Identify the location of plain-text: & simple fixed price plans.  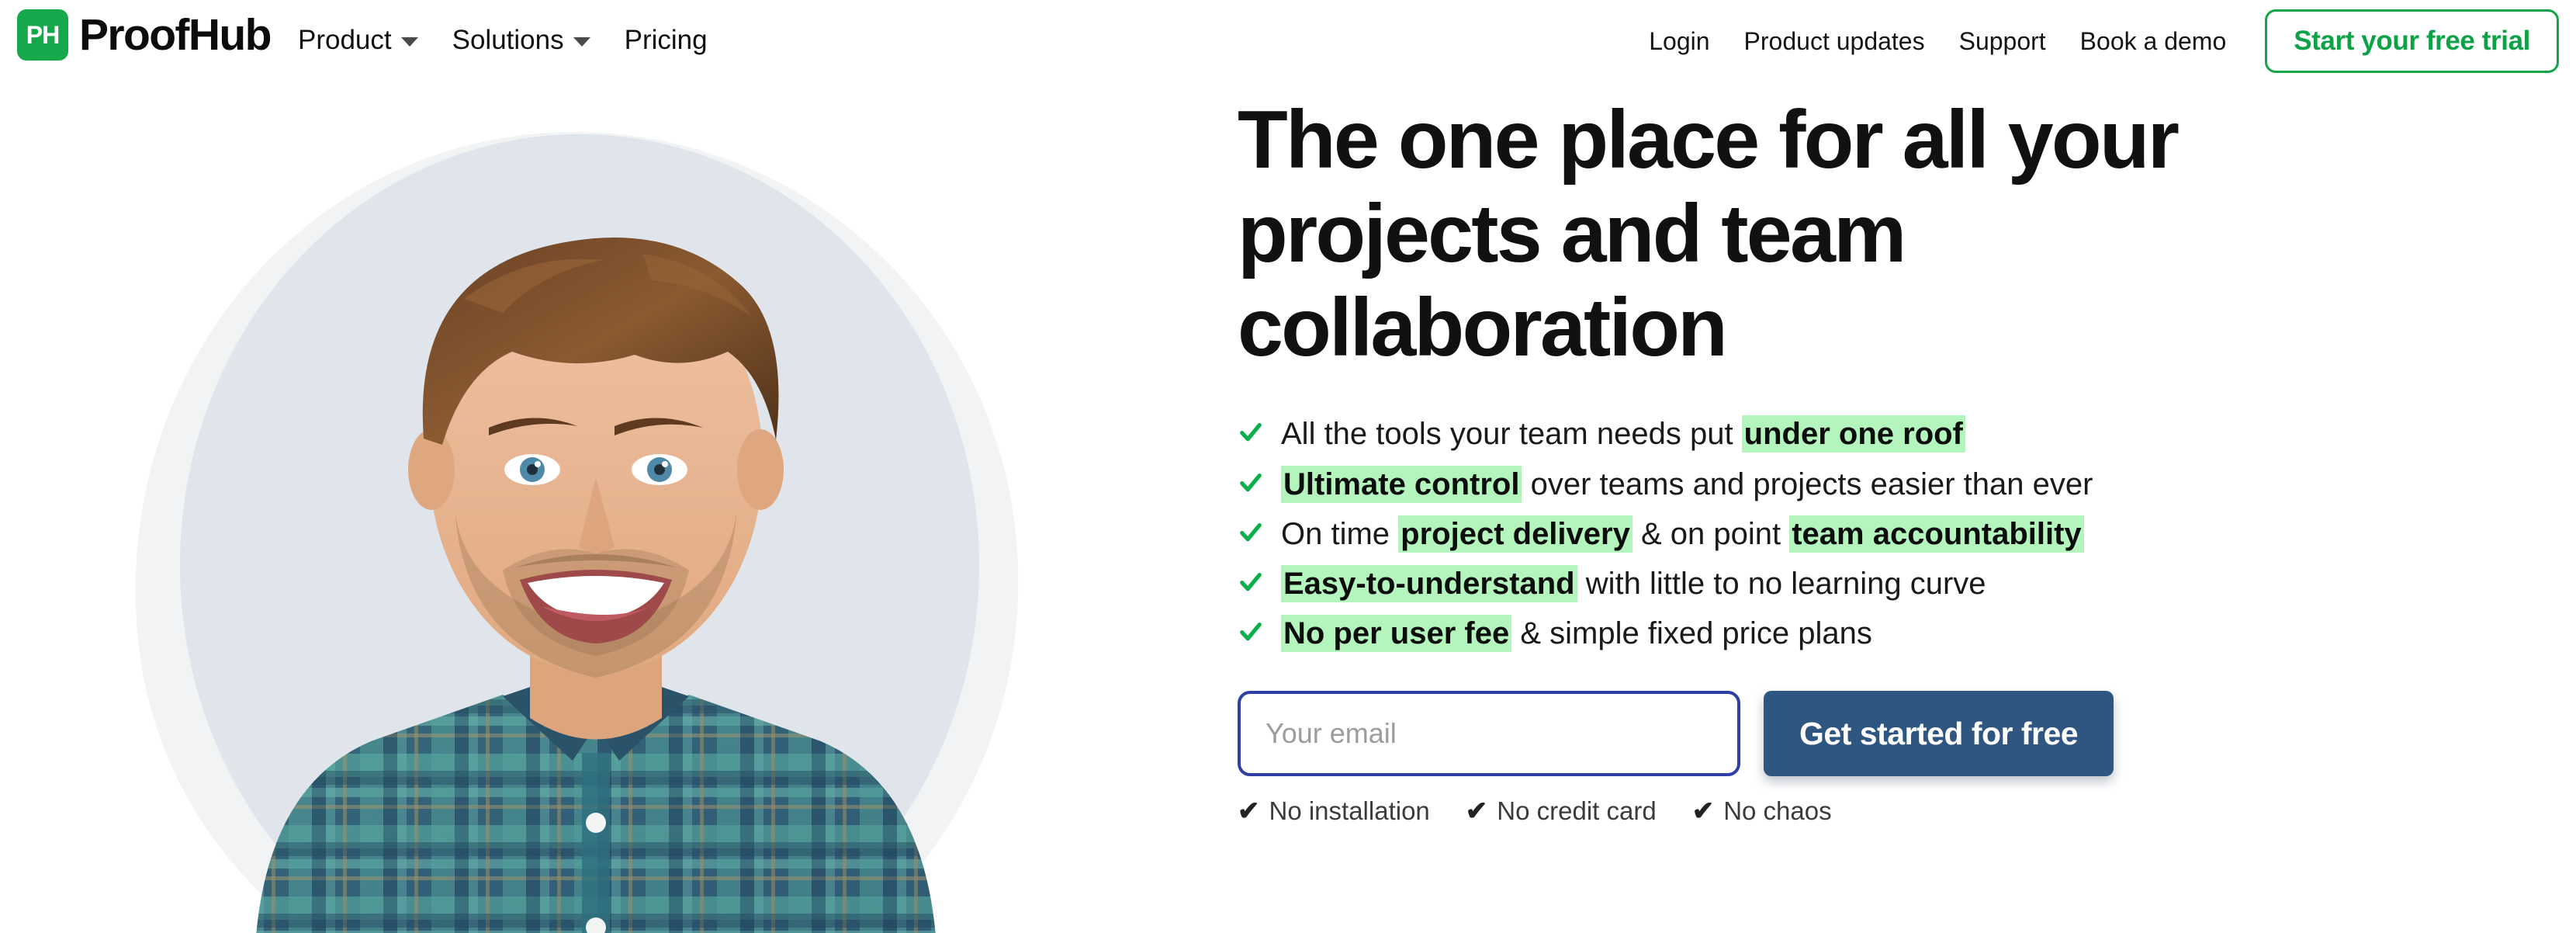
(1691, 633).